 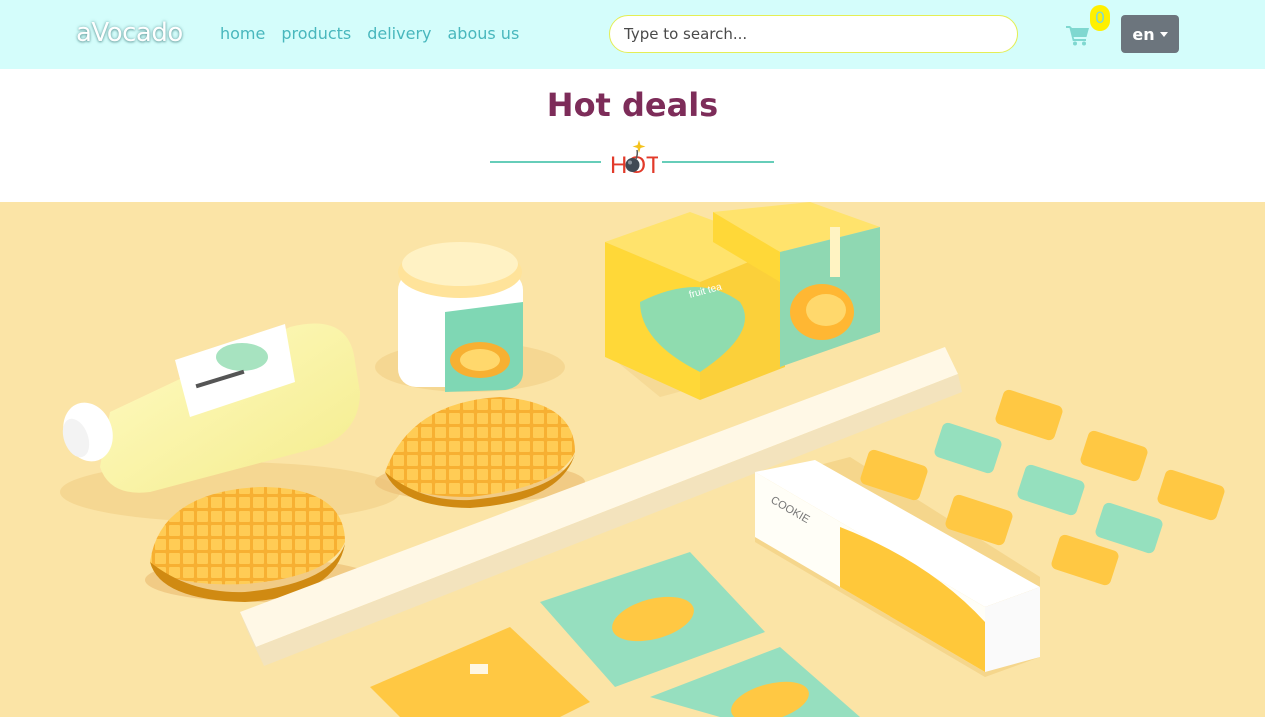 I want to click on cart-count-badge: 0, so click(x=1100, y=18).